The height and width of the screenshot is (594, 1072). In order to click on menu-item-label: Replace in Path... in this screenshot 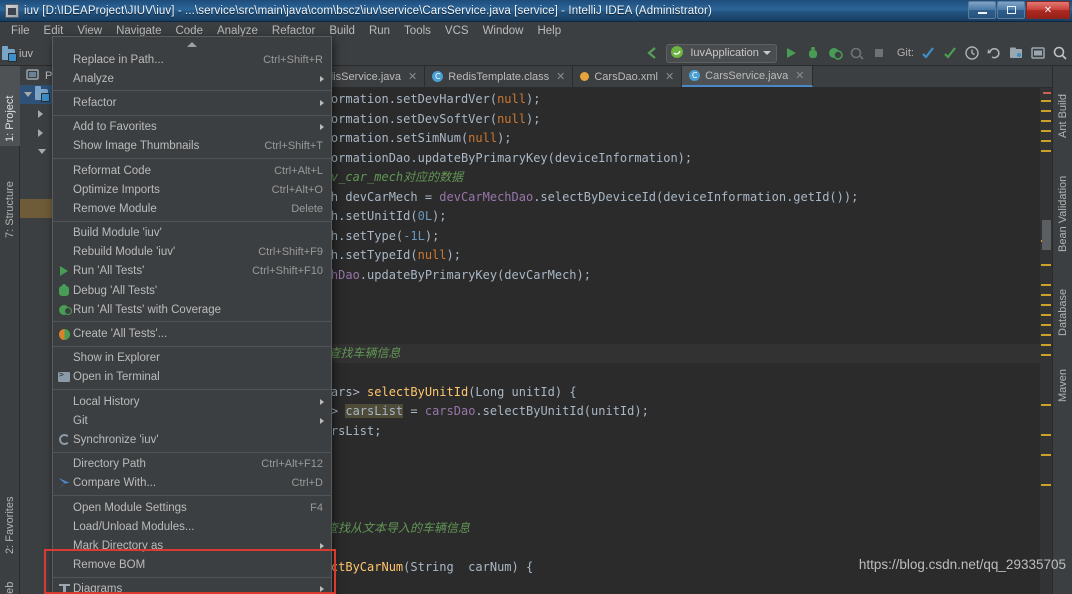, I will do `click(118, 59)`.